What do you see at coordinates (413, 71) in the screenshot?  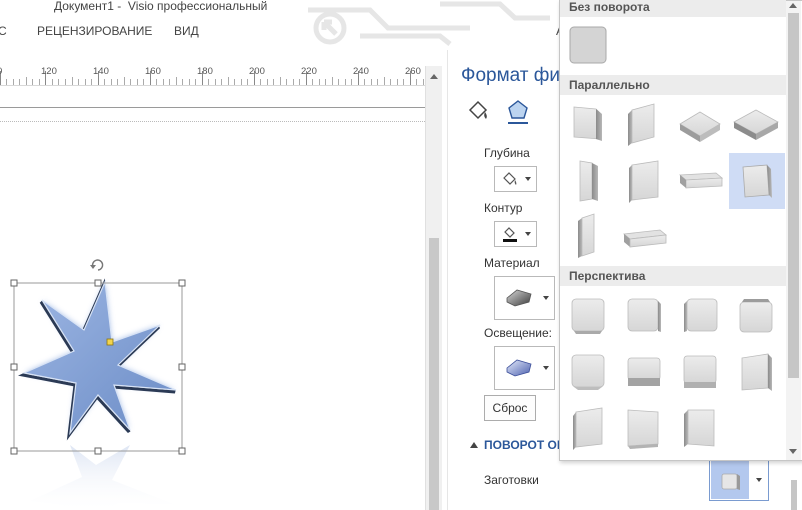 I see `ruler-tick-label: 260` at bounding box center [413, 71].